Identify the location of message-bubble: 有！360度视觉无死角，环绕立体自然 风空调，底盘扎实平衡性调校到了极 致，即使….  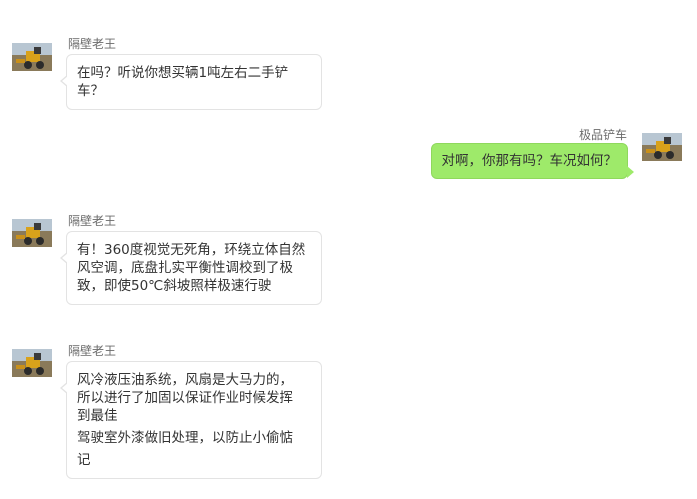
(191, 268).